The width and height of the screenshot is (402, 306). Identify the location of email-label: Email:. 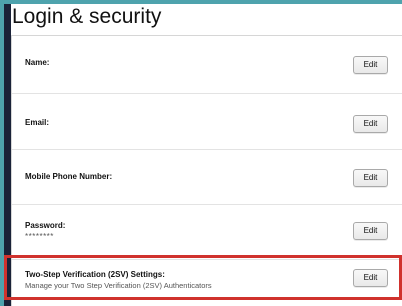
(37, 122).